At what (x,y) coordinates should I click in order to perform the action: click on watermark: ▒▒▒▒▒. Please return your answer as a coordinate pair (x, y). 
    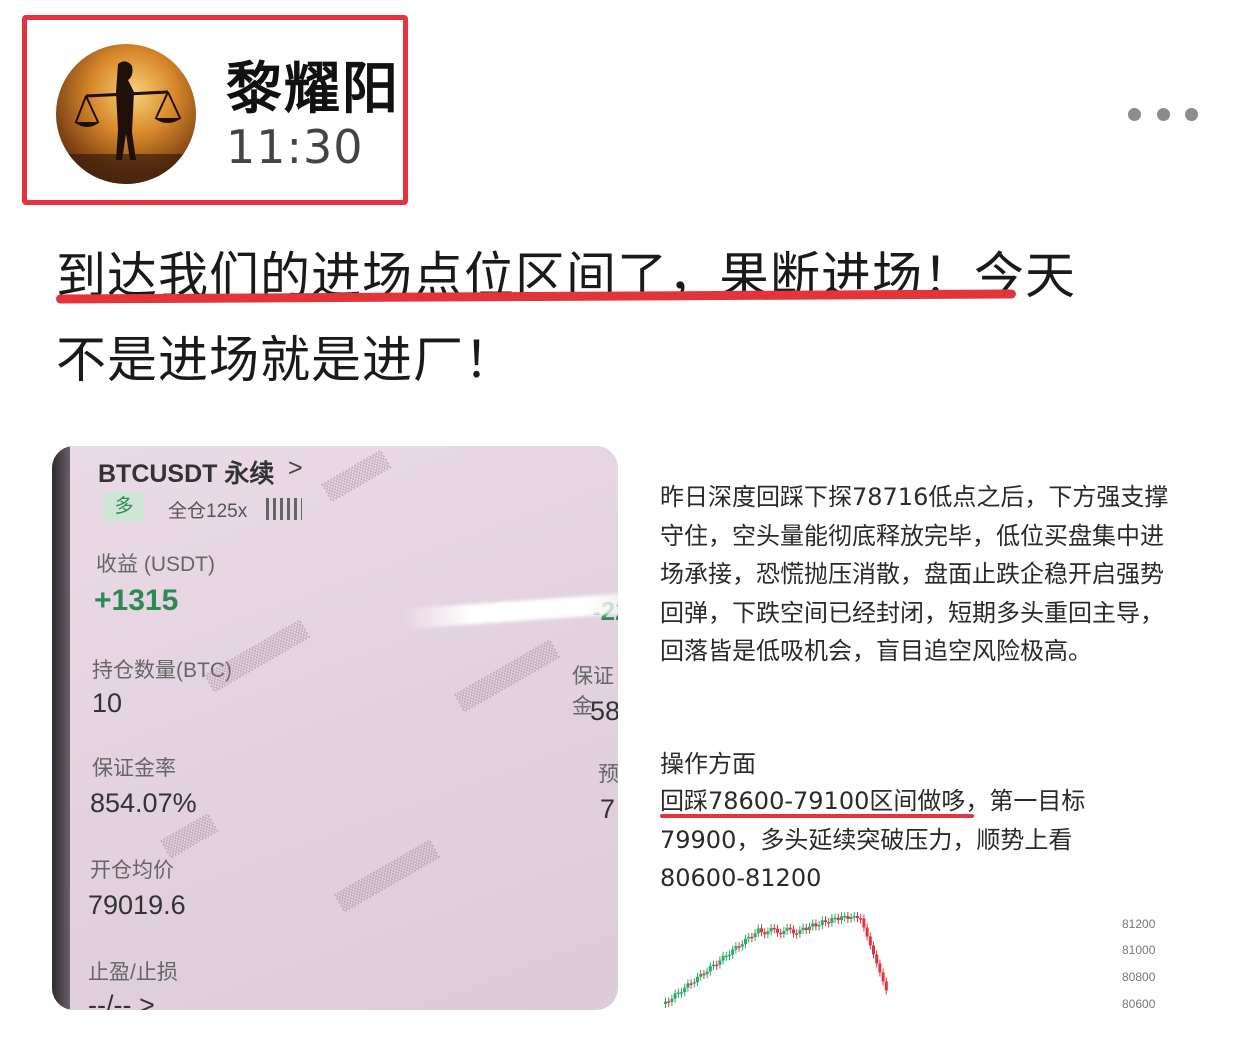
    Looking at the image, I should click on (356, 476).